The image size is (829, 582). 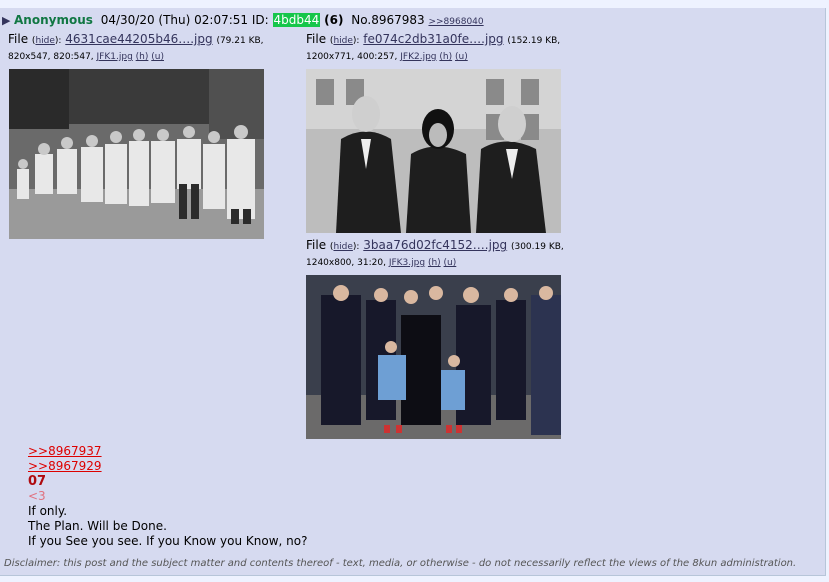 What do you see at coordinates (167, 451) in the screenshot?
I see `quote-link: >>8967937` at bounding box center [167, 451].